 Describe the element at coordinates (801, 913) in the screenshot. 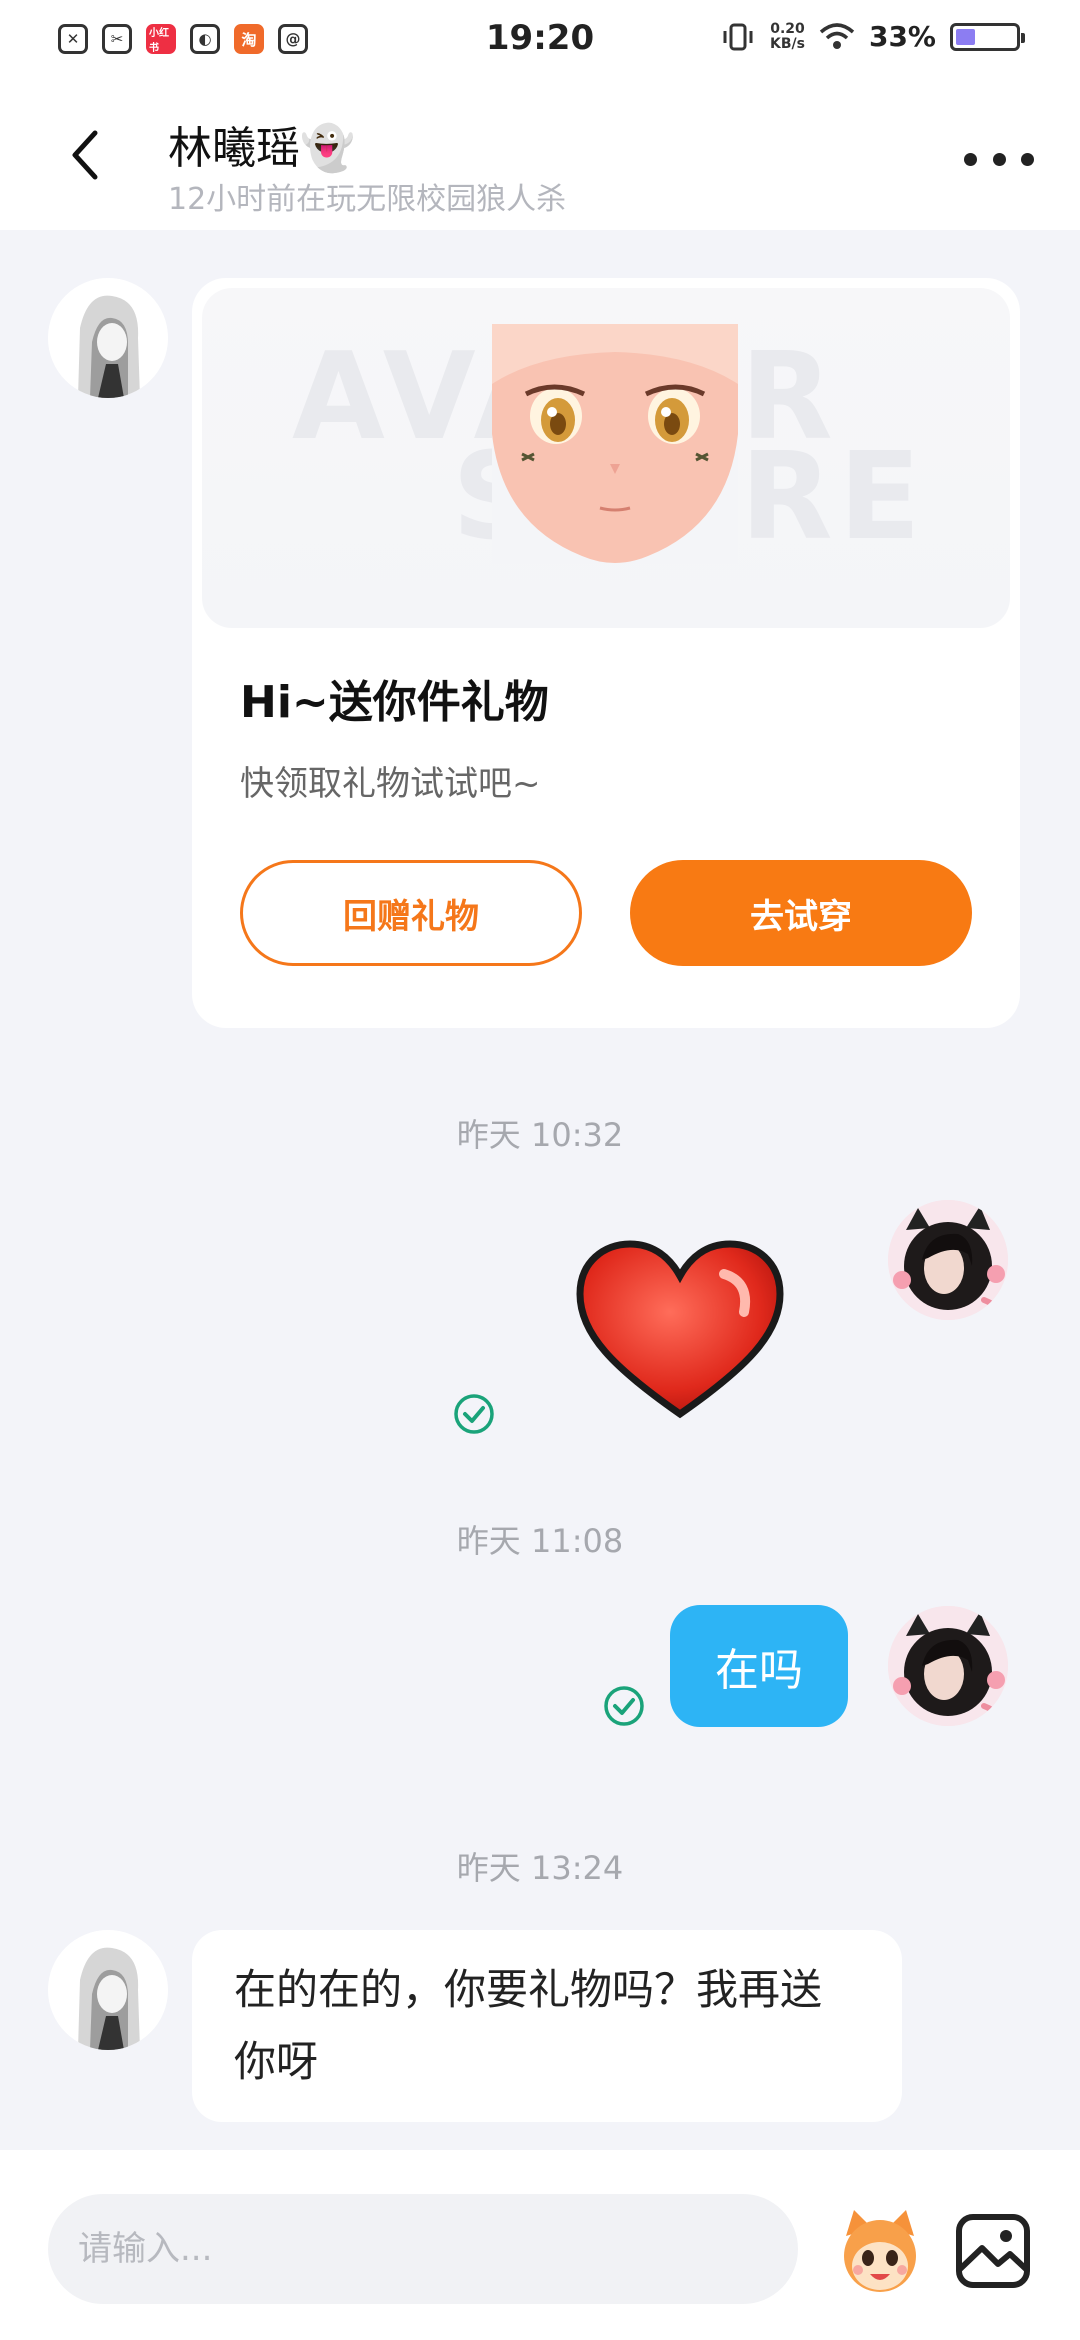

I see `try-on-button: 去试穿` at that location.